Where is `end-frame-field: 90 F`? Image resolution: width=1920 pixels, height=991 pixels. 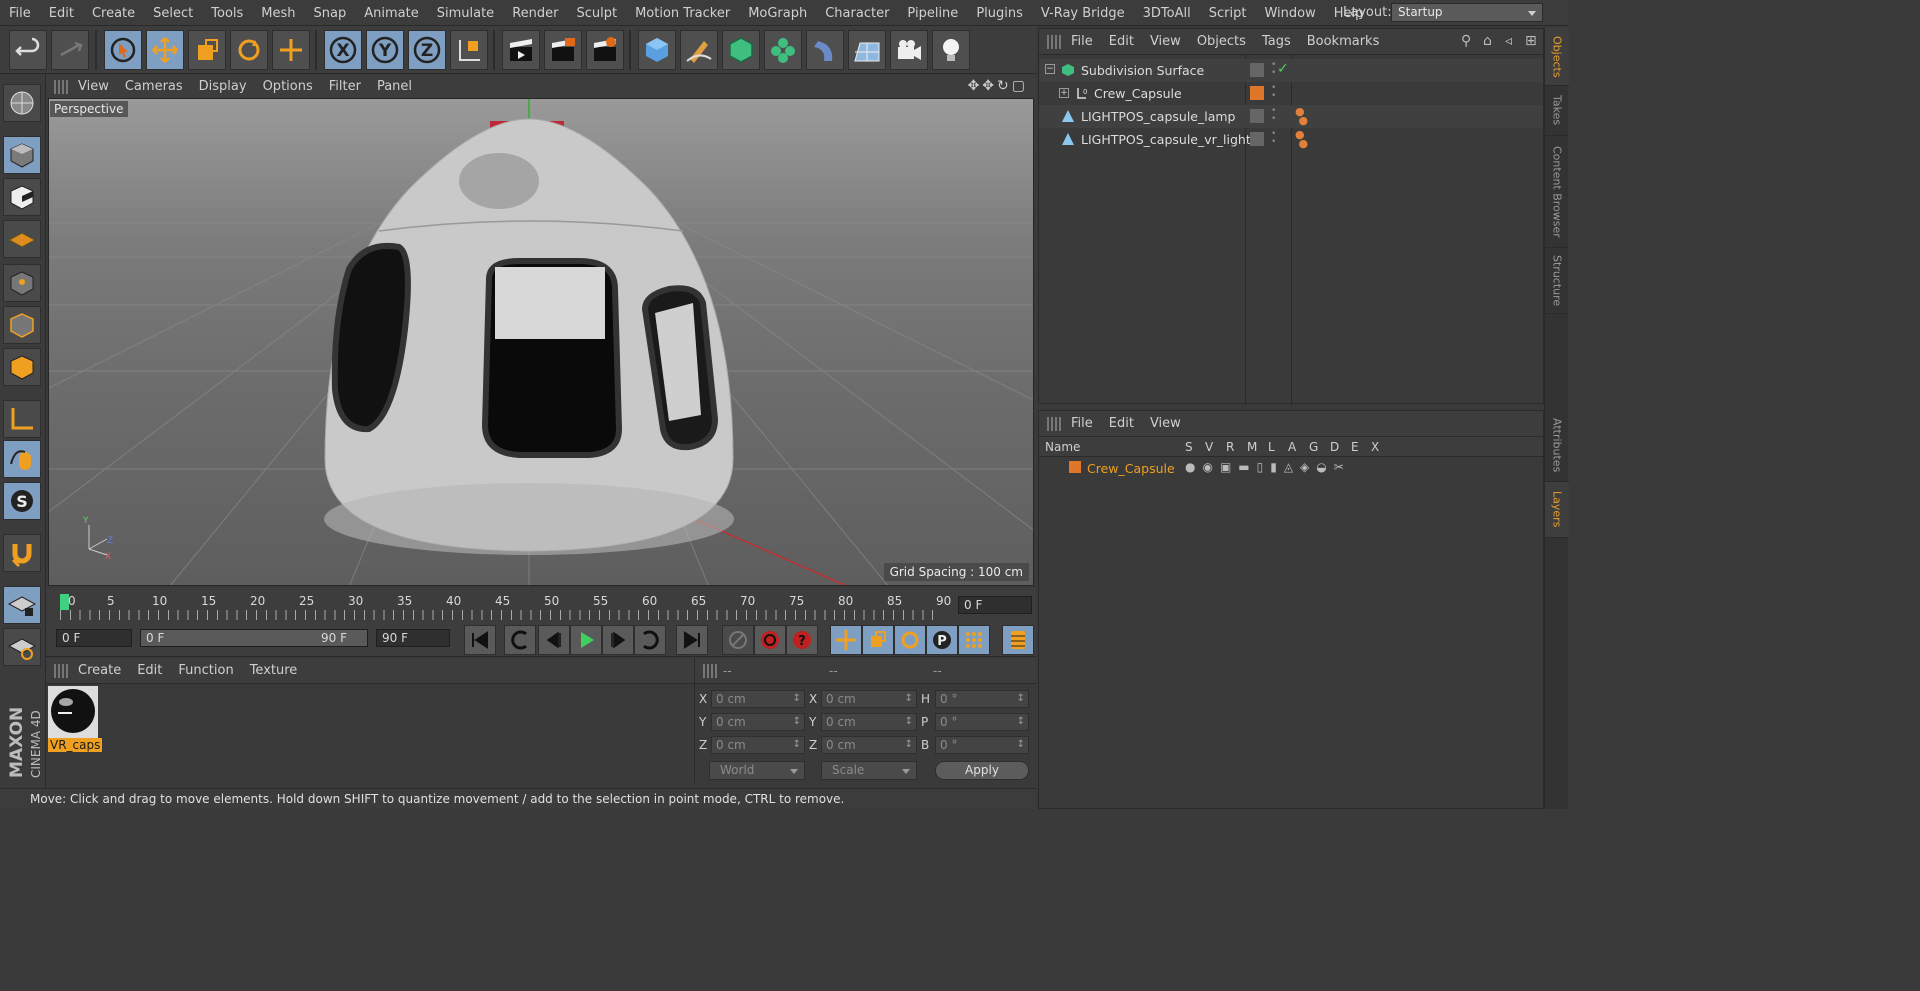 end-frame-field: 90 F is located at coordinates (413, 638).